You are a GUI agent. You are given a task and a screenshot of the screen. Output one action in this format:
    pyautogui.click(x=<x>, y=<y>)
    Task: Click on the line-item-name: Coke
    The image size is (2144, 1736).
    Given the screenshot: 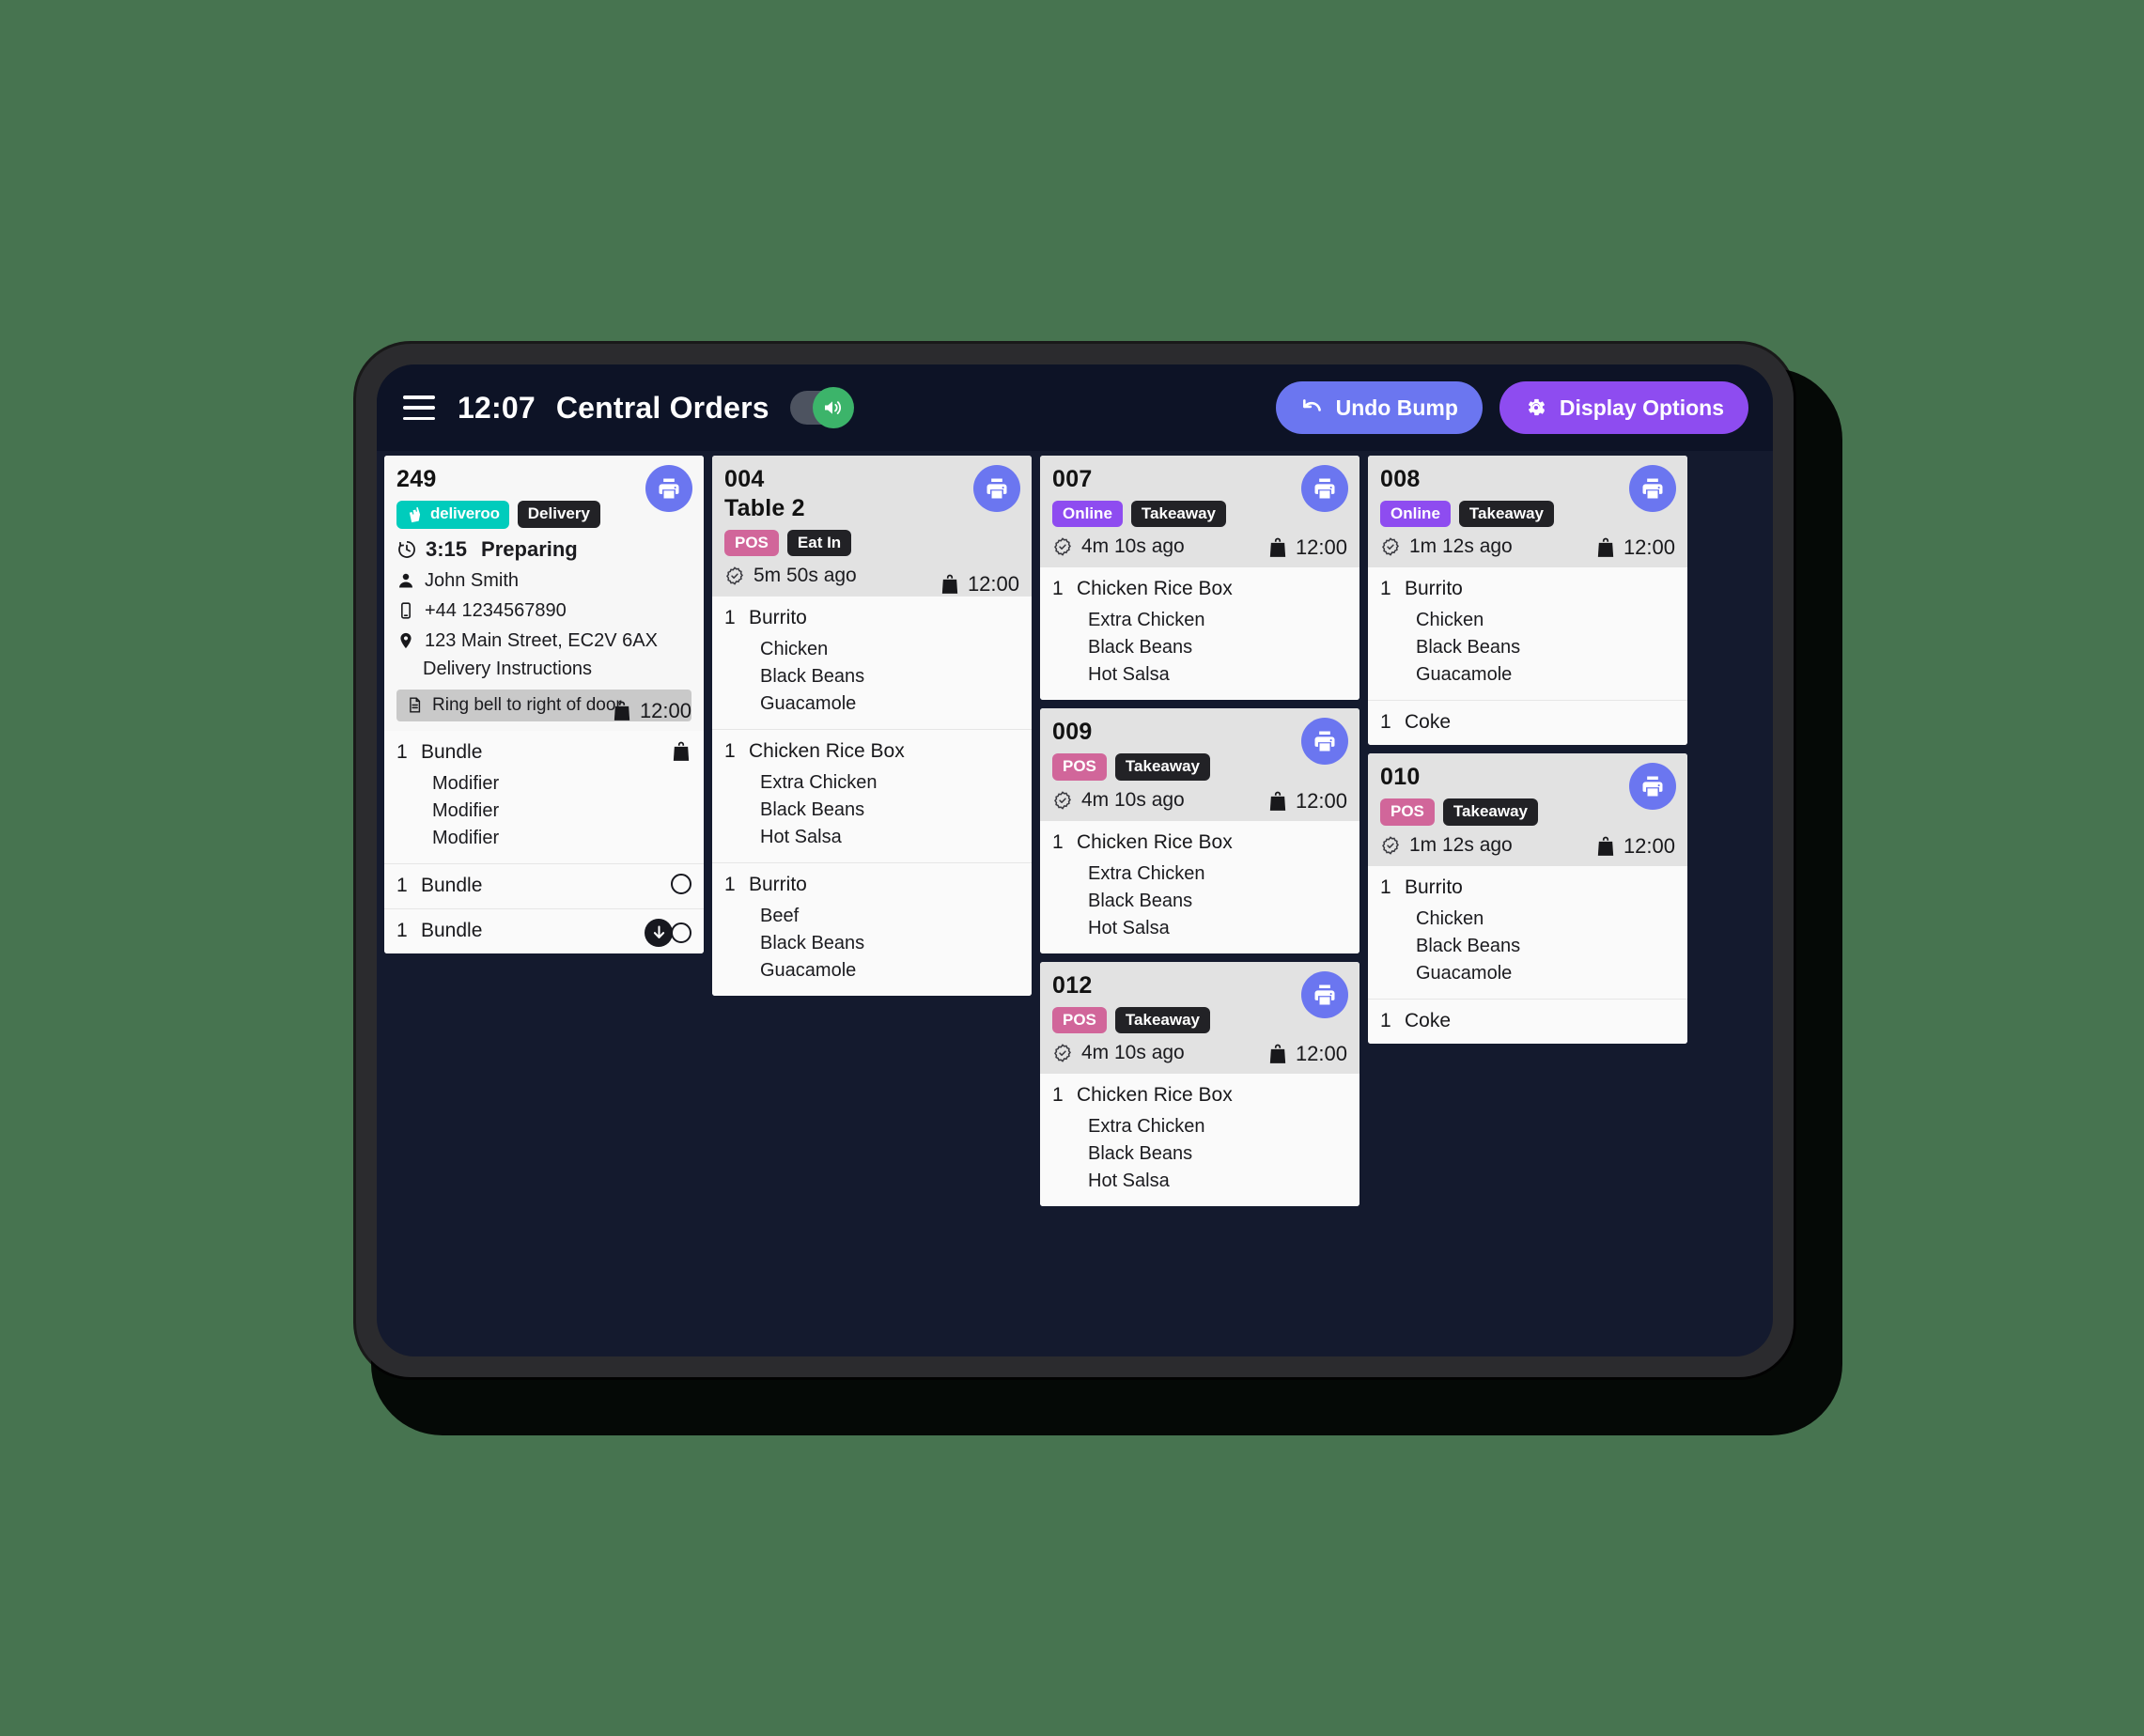 What is the action you would take?
    pyautogui.click(x=1428, y=1020)
    